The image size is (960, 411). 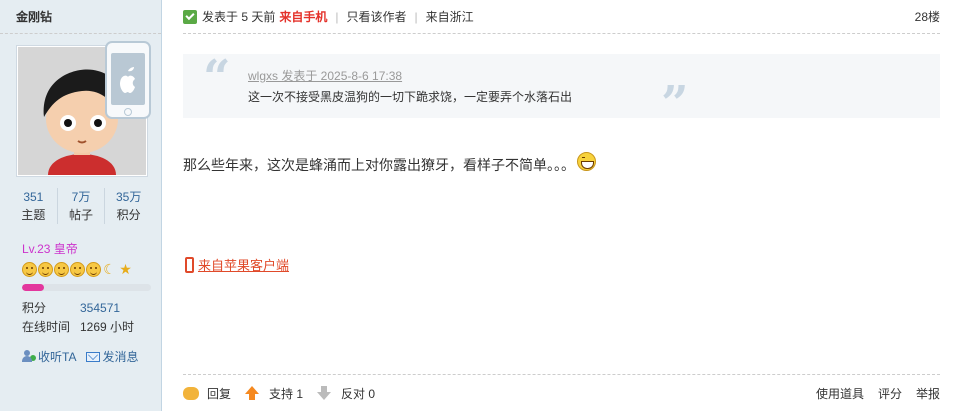 What do you see at coordinates (840, 393) in the screenshot?
I see `use-tools-link: 使用道具` at bounding box center [840, 393].